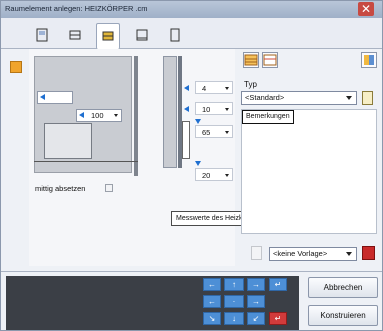  Describe the element at coordinates (170, 112) in the screenshot. I see `height-bar` at that location.